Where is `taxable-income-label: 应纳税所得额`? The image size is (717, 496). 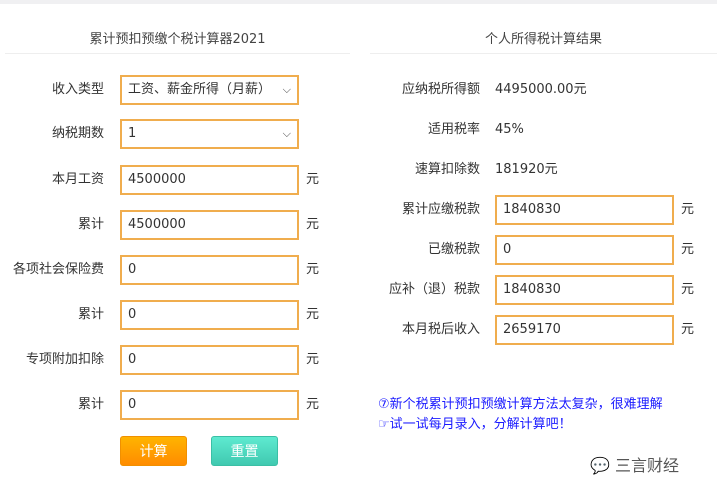 taxable-income-label: 应纳税所得额 is located at coordinates (440, 89).